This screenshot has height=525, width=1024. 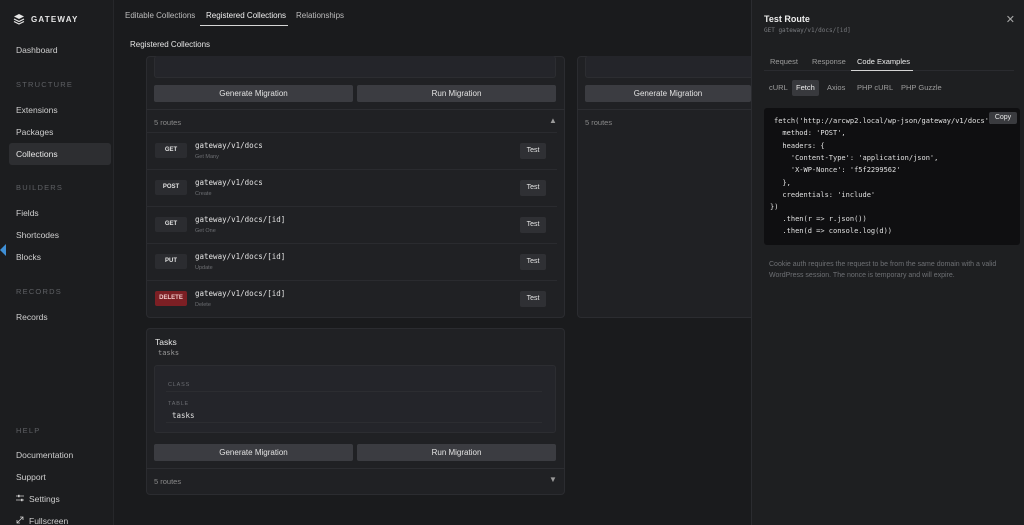 I want to click on tab-response: Response, so click(x=829, y=61).